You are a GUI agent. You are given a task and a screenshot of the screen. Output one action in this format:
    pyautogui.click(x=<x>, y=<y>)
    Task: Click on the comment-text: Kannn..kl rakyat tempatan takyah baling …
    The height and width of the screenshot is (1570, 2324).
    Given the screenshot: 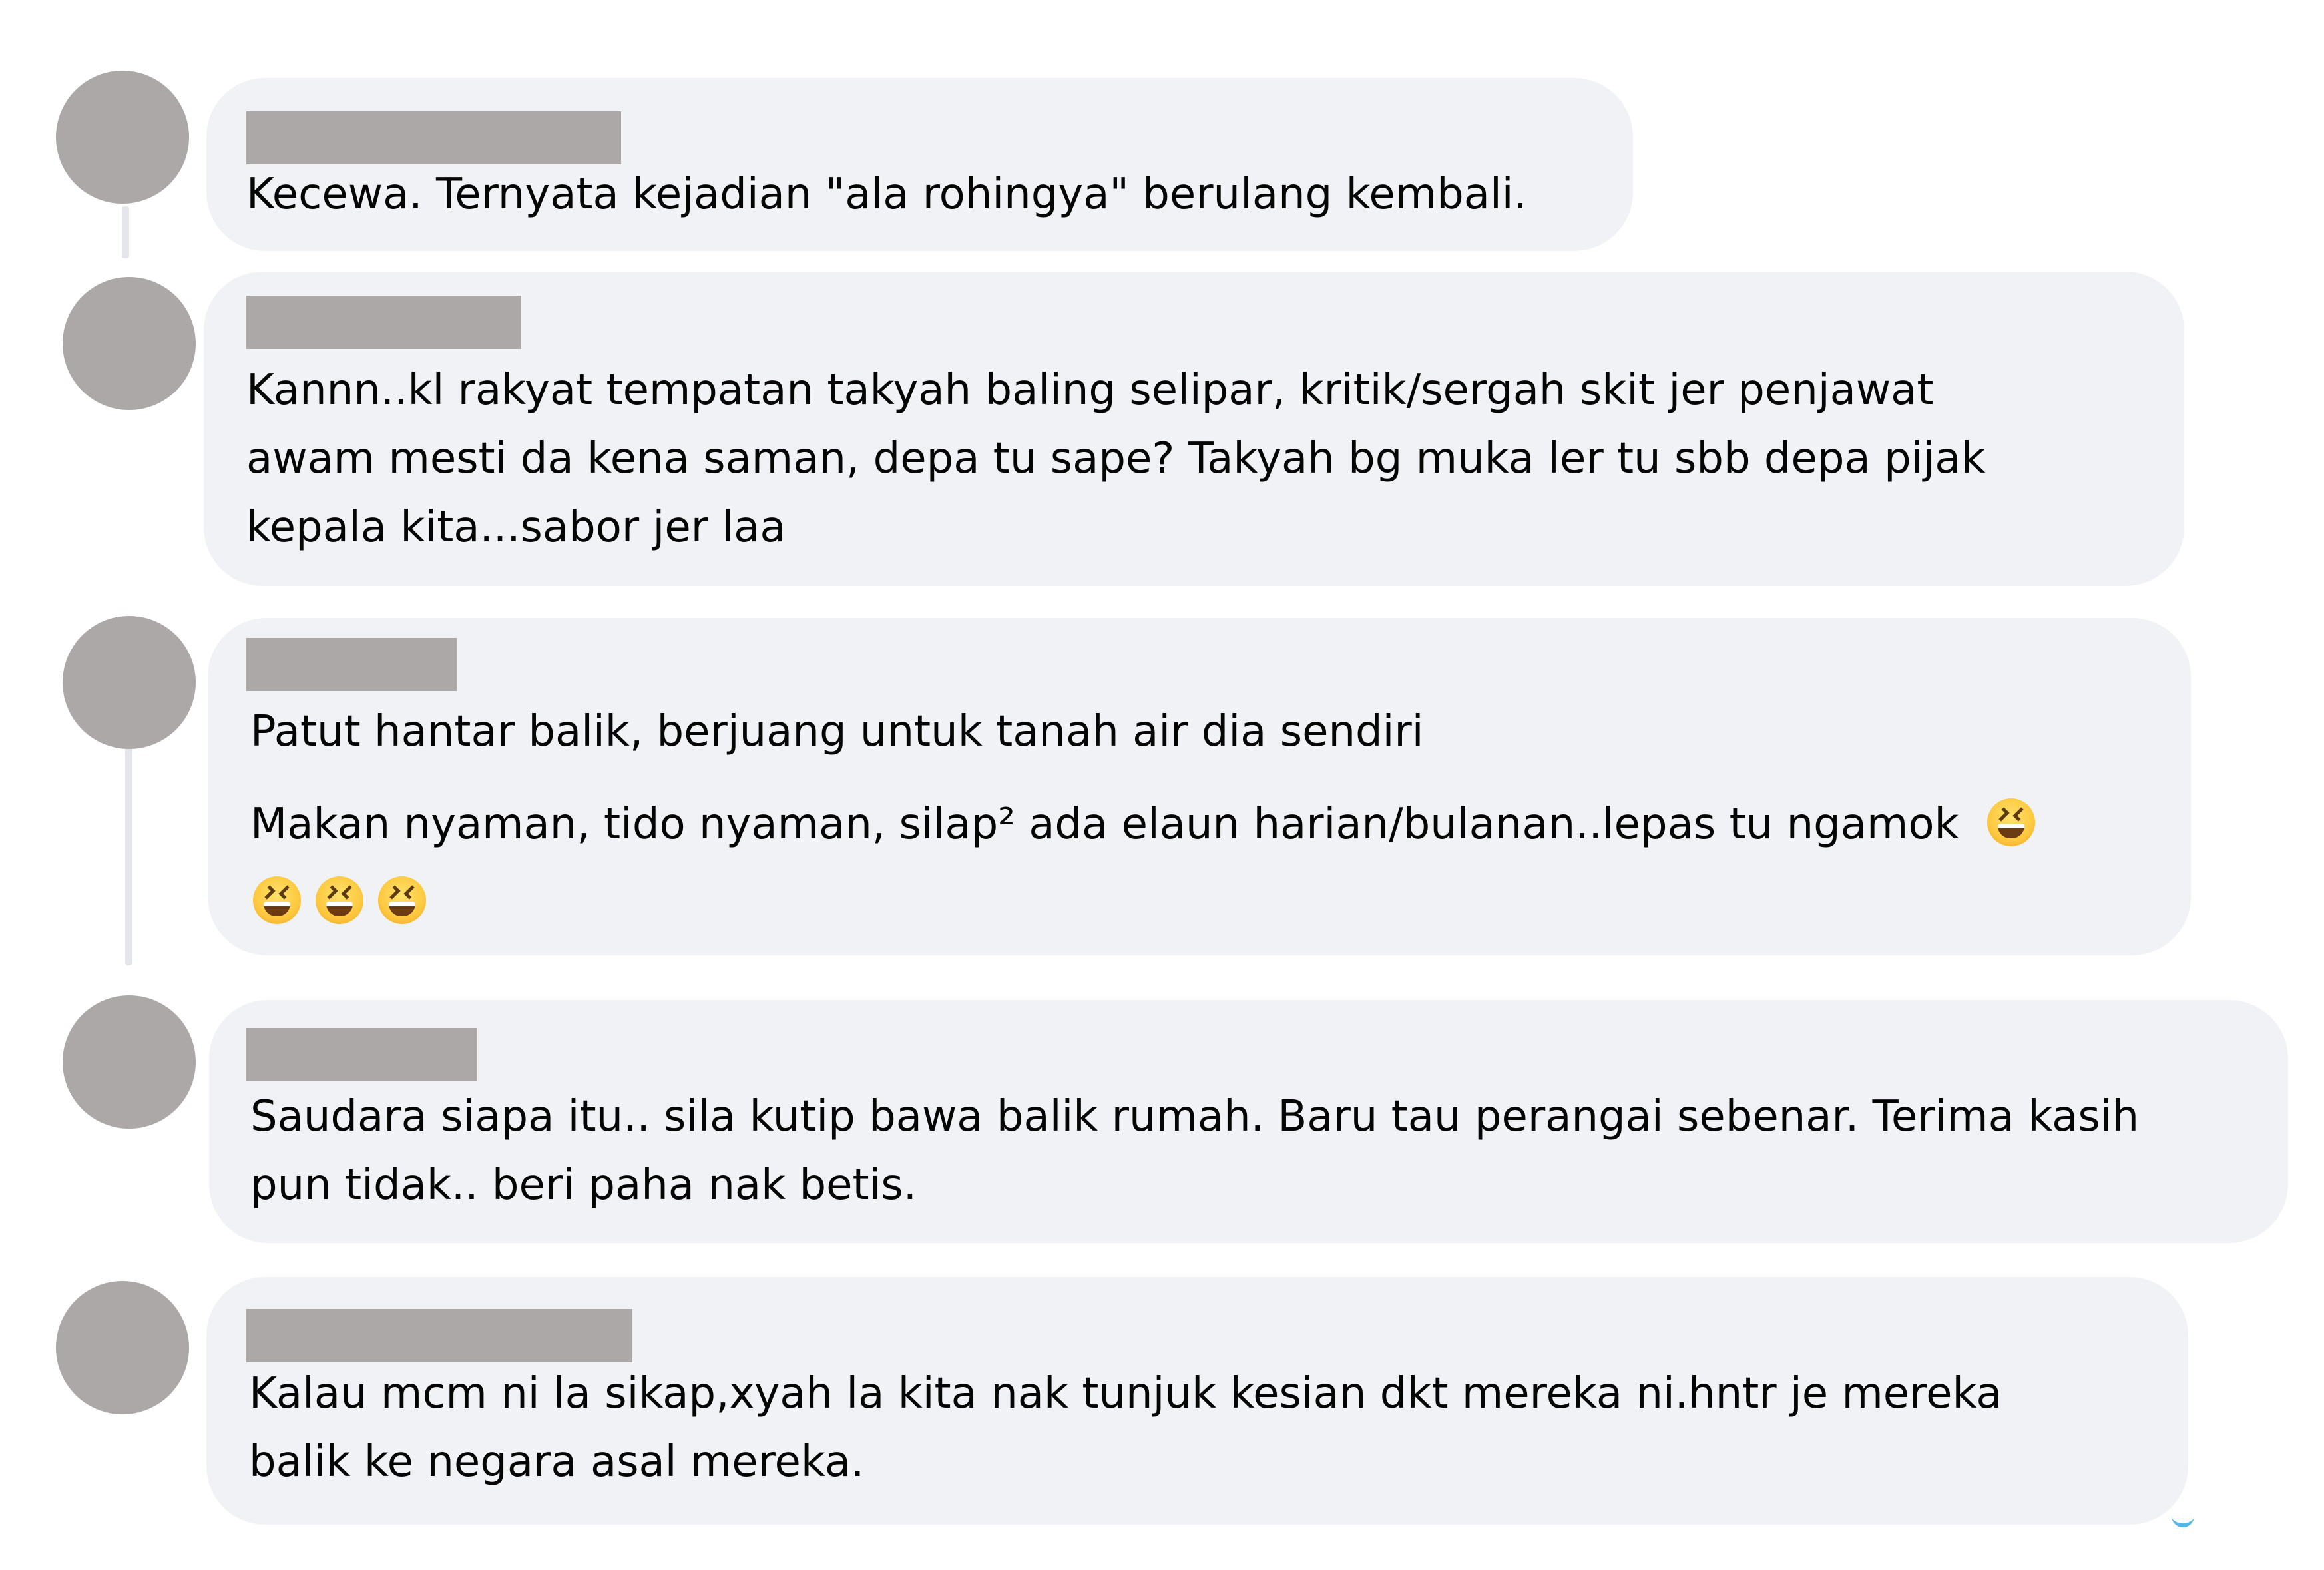 What is the action you would take?
    pyautogui.click(x=1116, y=459)
    